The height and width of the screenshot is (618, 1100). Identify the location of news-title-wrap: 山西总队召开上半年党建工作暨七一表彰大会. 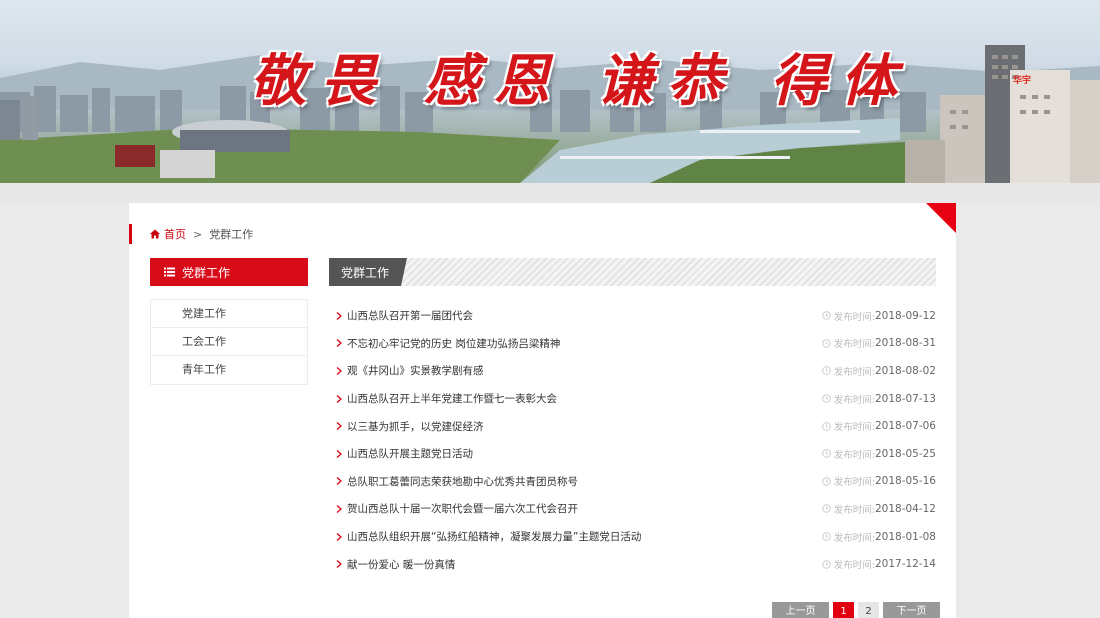
(446, 398).